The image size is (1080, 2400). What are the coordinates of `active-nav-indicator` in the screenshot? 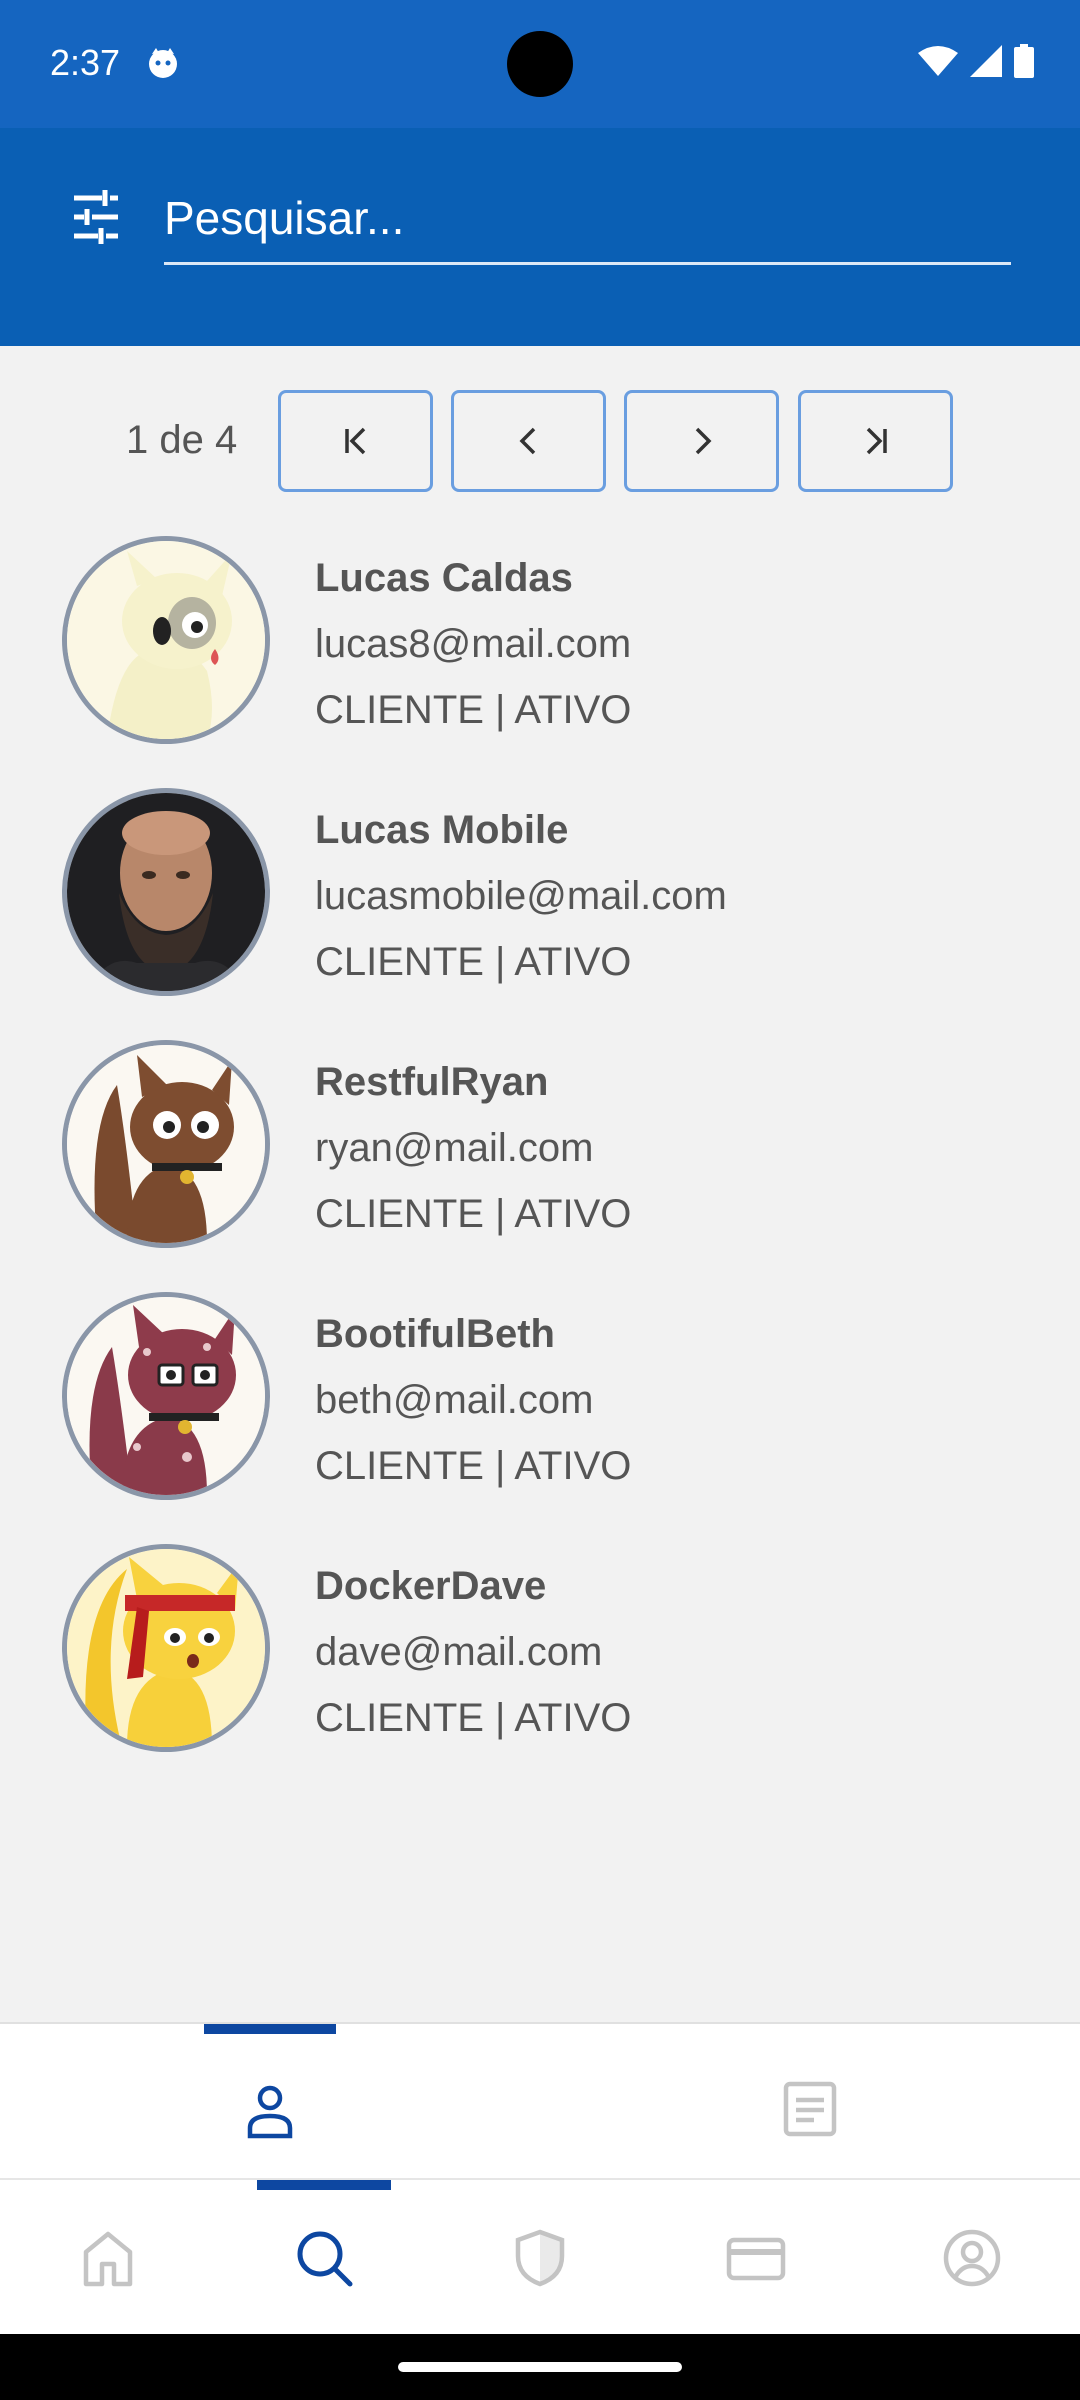 It's located at (324, 2185).